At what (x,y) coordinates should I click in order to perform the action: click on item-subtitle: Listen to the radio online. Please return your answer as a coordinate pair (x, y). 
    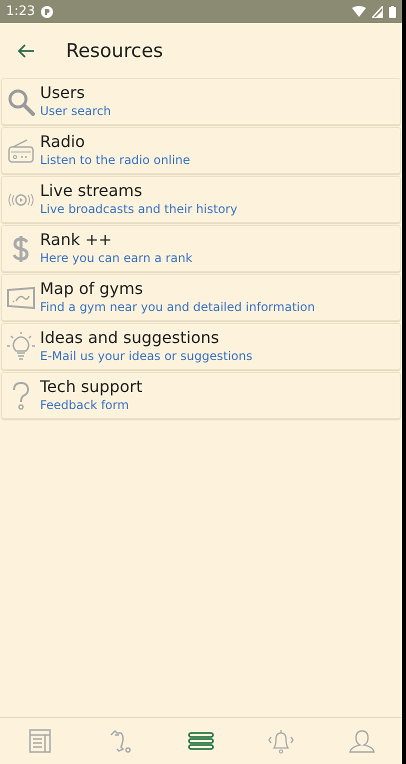
    Looking at the image, I should click on (115, 160).